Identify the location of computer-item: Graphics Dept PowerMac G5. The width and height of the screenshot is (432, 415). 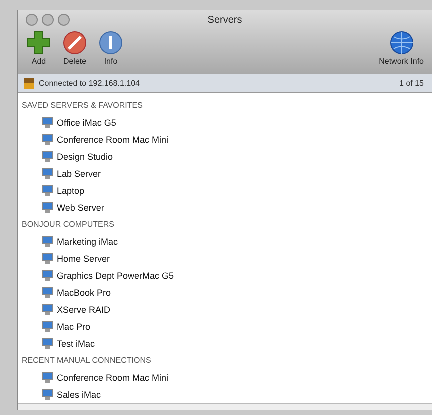
(225, 275).